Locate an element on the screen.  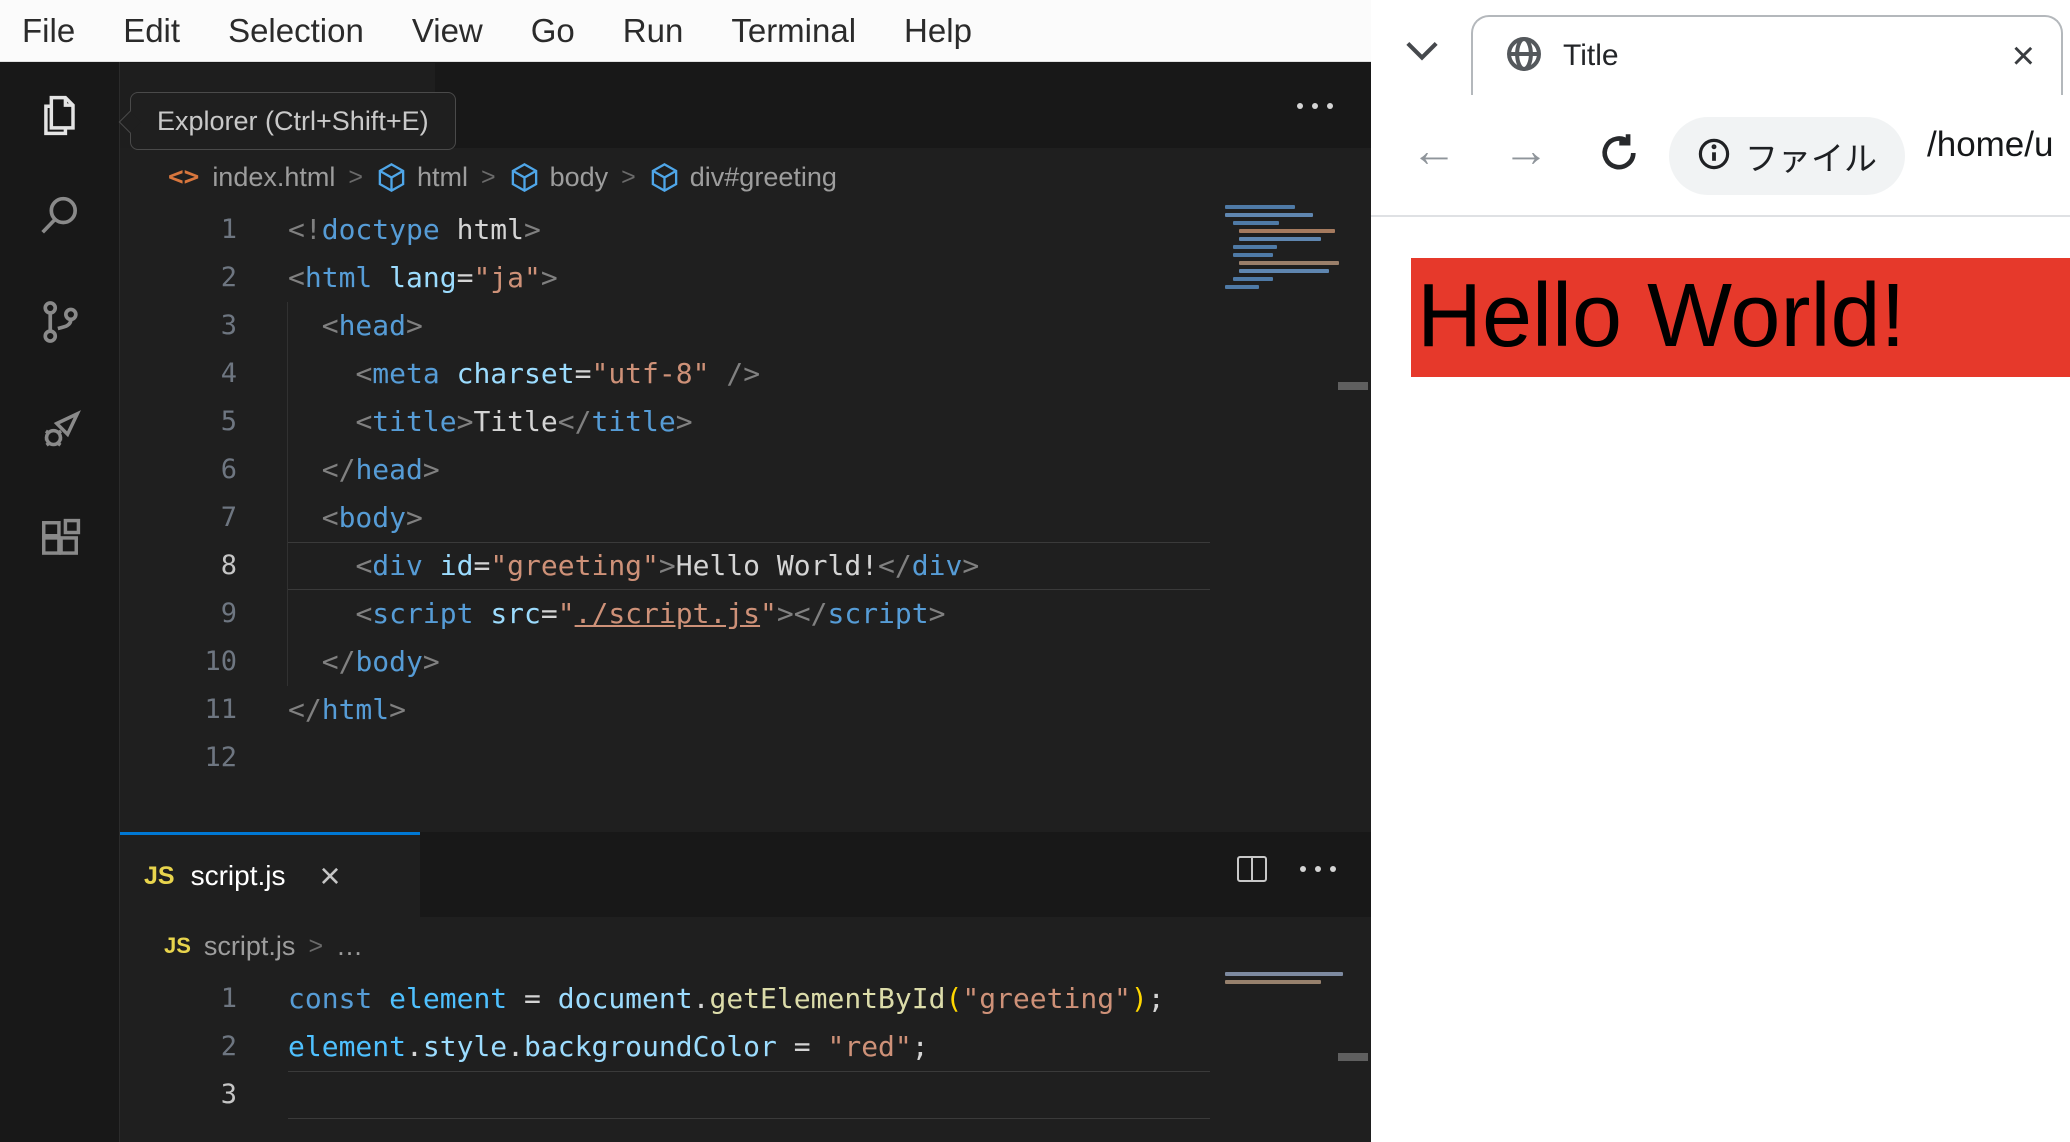
breadcrumb-file: index.html is located at coordinates (273, 177).